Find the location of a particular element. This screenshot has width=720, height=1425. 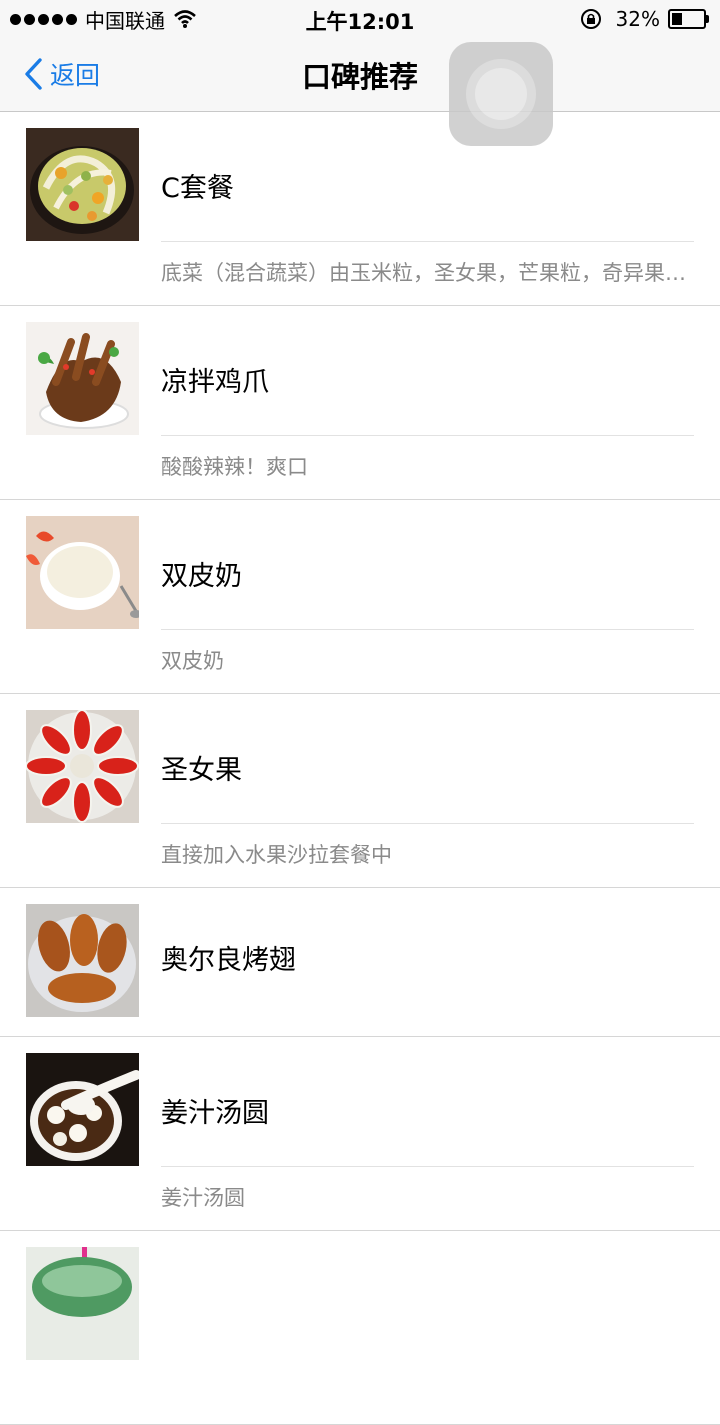

status-bar: 中国联通 上午12:01 32% is located at coordinates (360, 19).